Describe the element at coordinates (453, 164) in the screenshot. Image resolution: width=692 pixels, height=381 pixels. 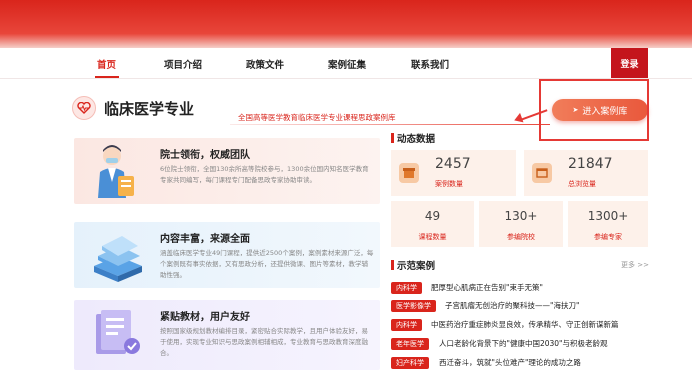
I see `case-count-value: 2457` at that location.